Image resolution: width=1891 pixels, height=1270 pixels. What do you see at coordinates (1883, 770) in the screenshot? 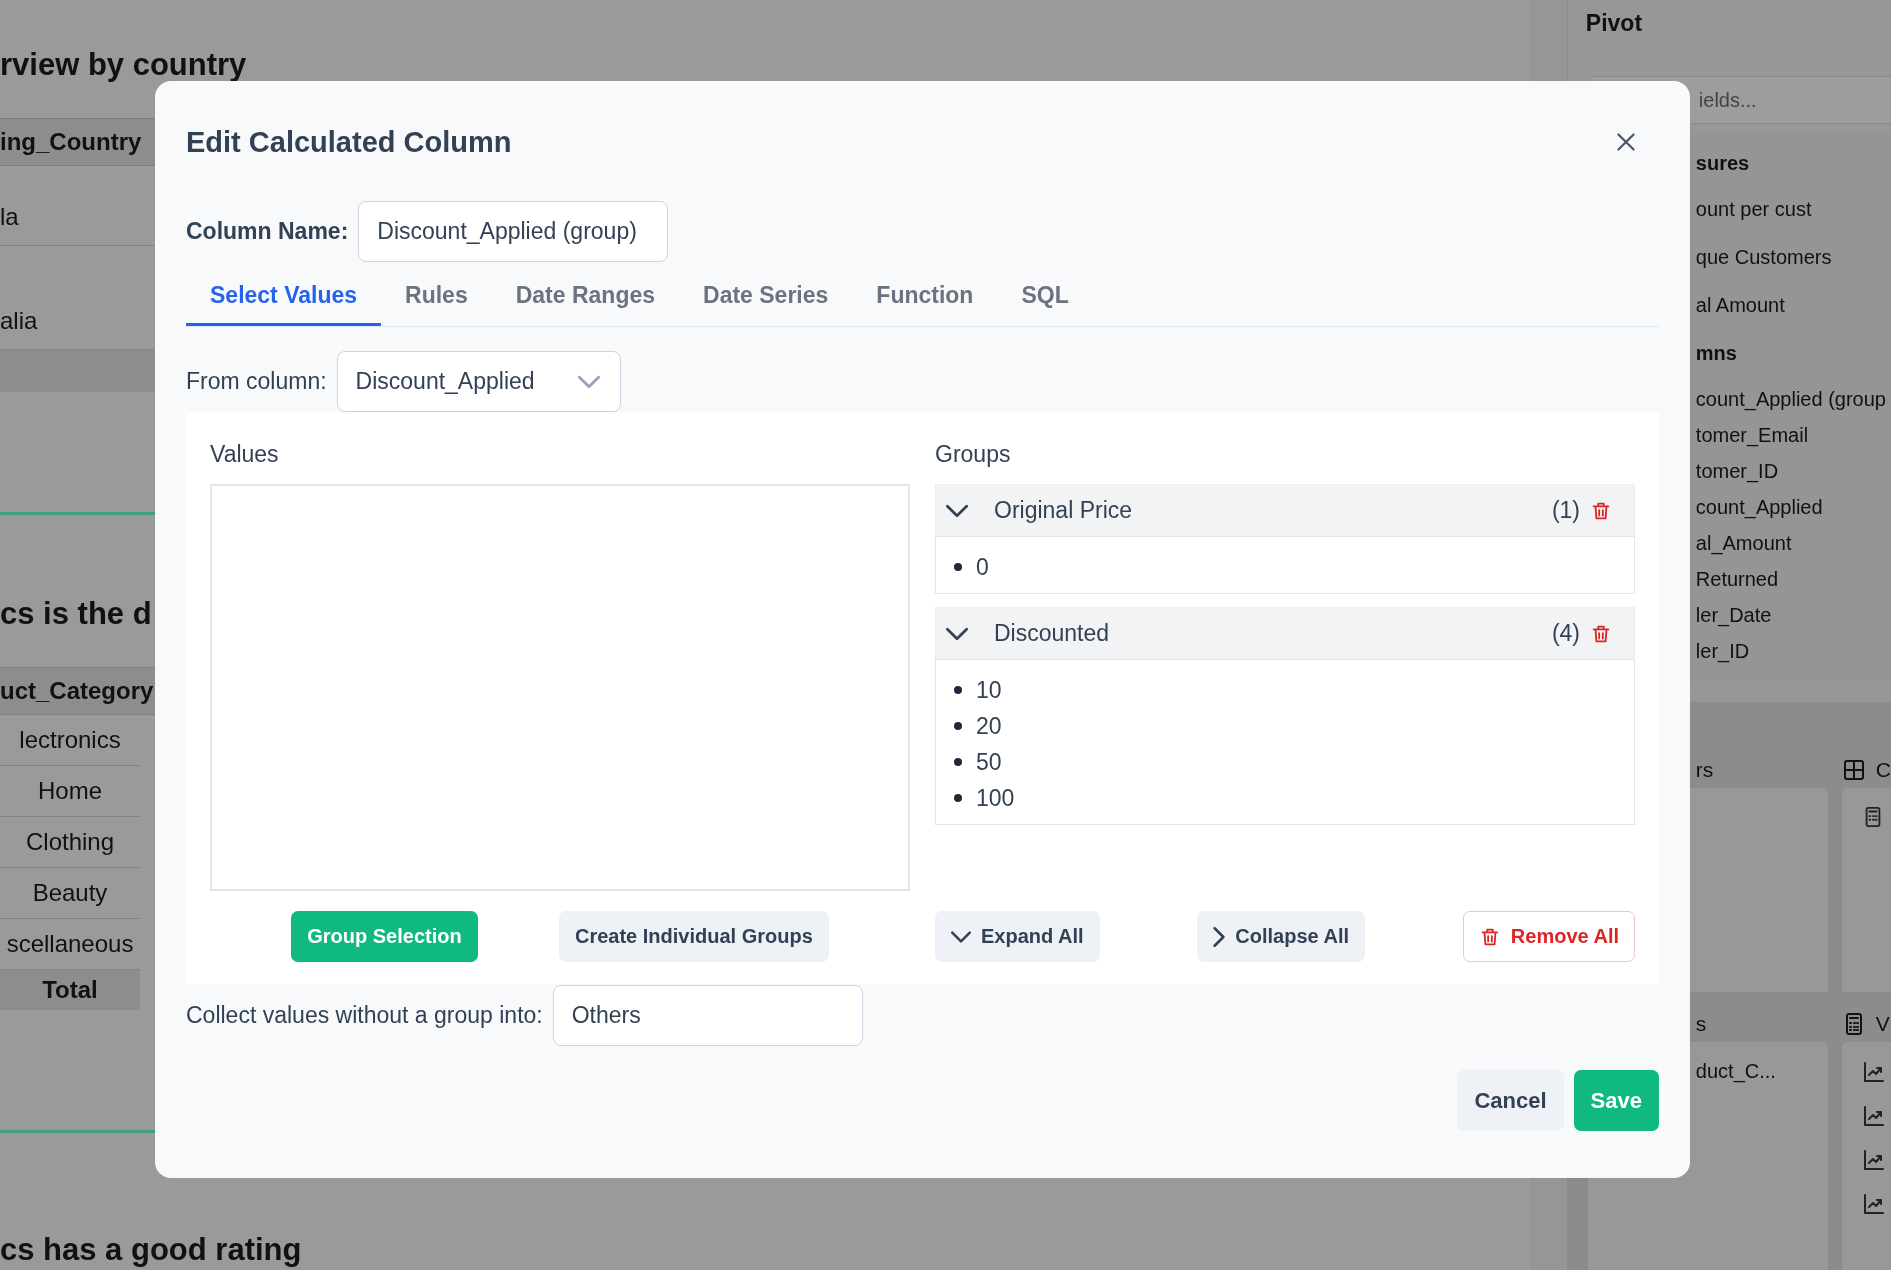
I see `zone-title: C` at bounding box center [1883, 770].